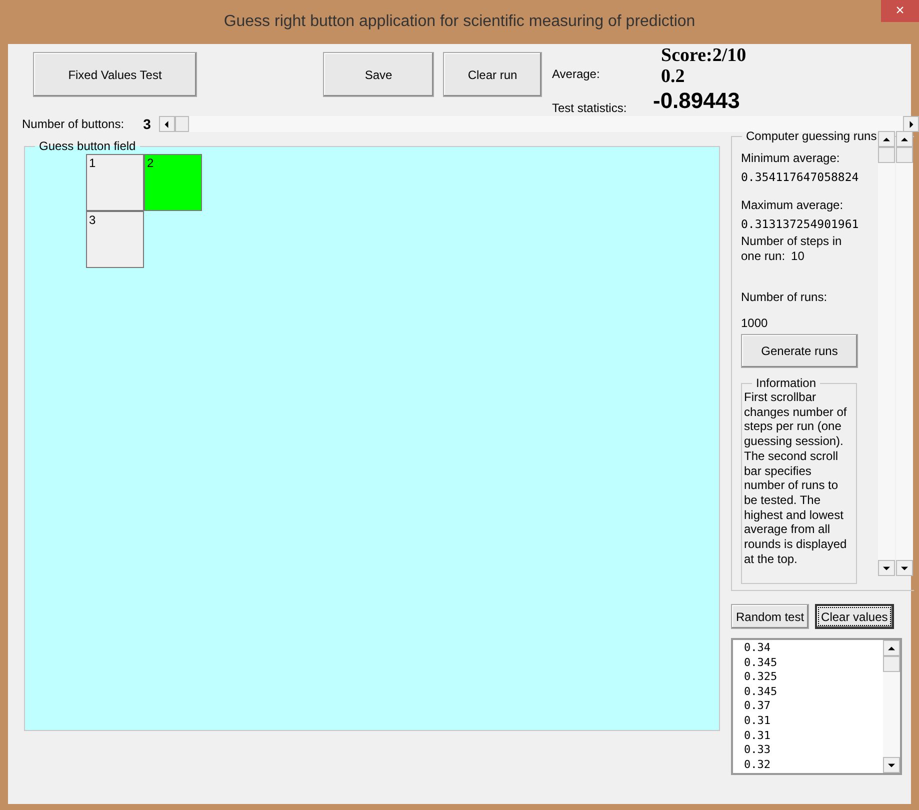 Image resolution: width=919 pixels, height=810 pixels. I want to click on close-button: ×, so click(900, 11).